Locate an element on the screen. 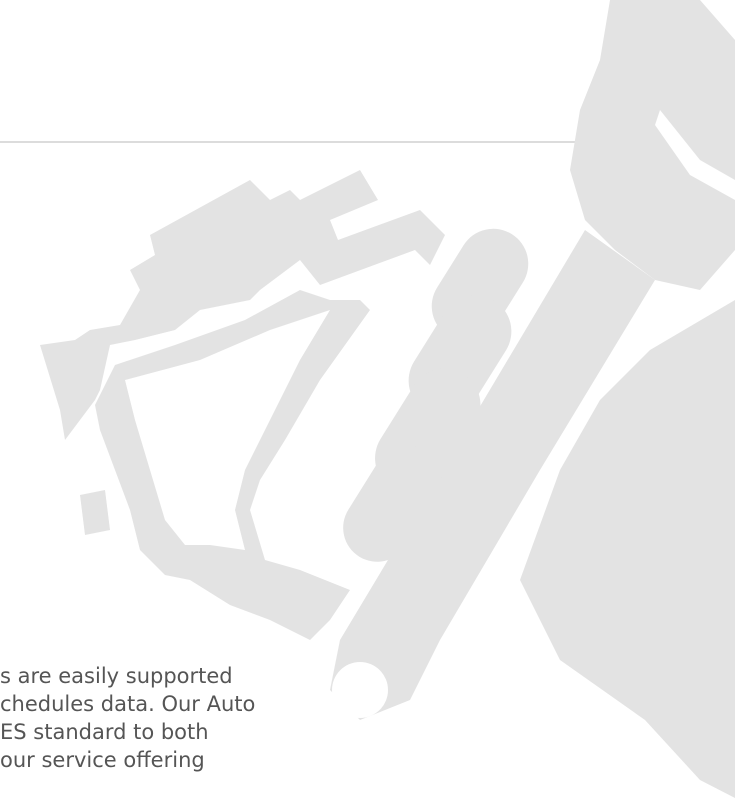 The height and width of the screenshot is (798, 735). description-line-1: s are easily supported is located at coordinates (116, 676).